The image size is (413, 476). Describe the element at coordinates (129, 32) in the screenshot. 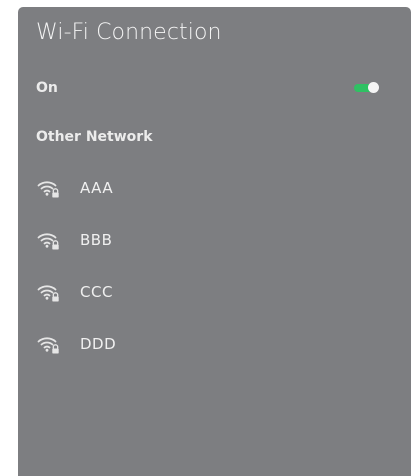

I see `panel-title: Wi-Fi Connection` at that location.